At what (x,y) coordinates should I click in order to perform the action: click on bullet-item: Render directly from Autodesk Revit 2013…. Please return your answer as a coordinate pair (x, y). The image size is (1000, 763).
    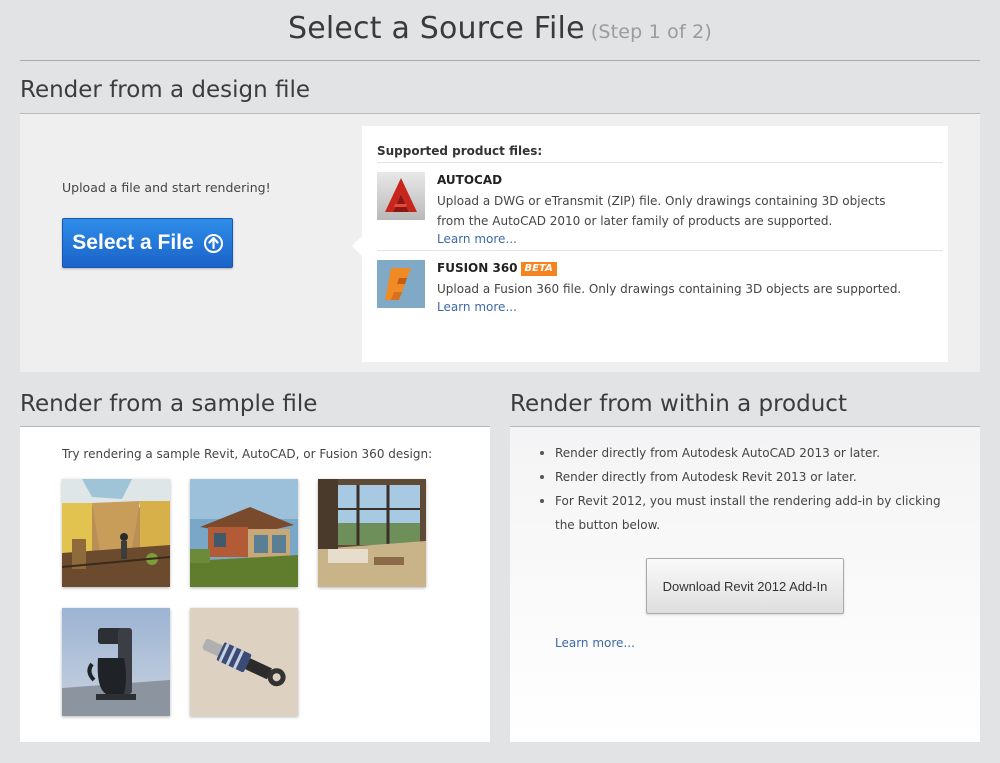
    Looking at the image, I should click on (748, 477).